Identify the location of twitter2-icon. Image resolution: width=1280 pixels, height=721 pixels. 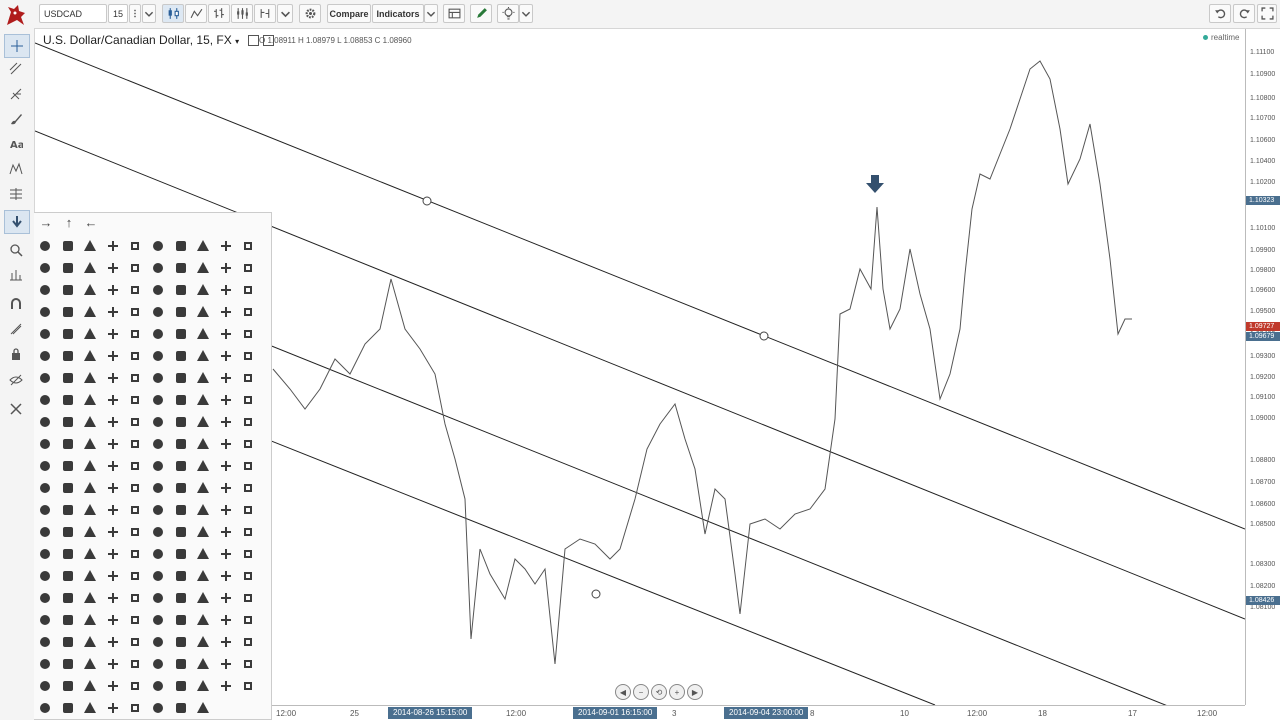
(113, 576).